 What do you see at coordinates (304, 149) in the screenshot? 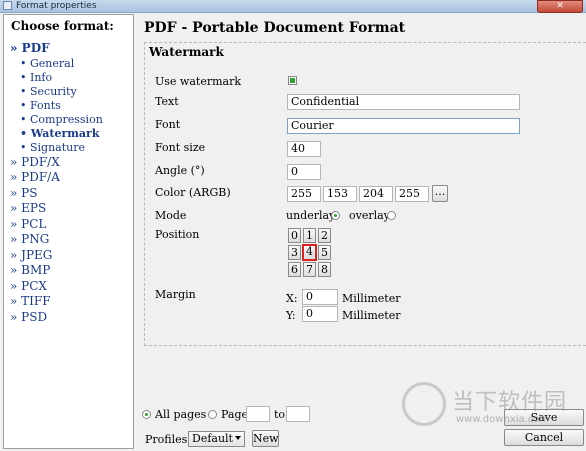
I see `font-size-input: 40` at bounding box center [304, 149].